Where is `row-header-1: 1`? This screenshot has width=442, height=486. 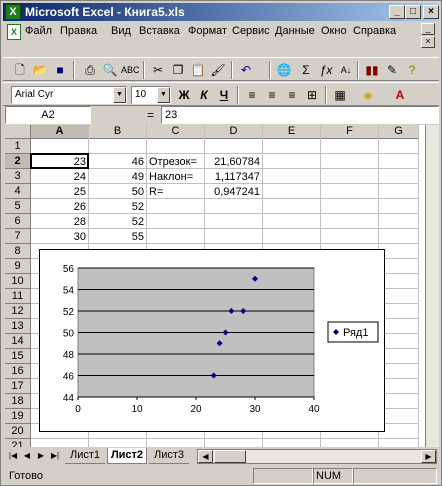
row-header-1: 1 is located at coordinates (18, 146).